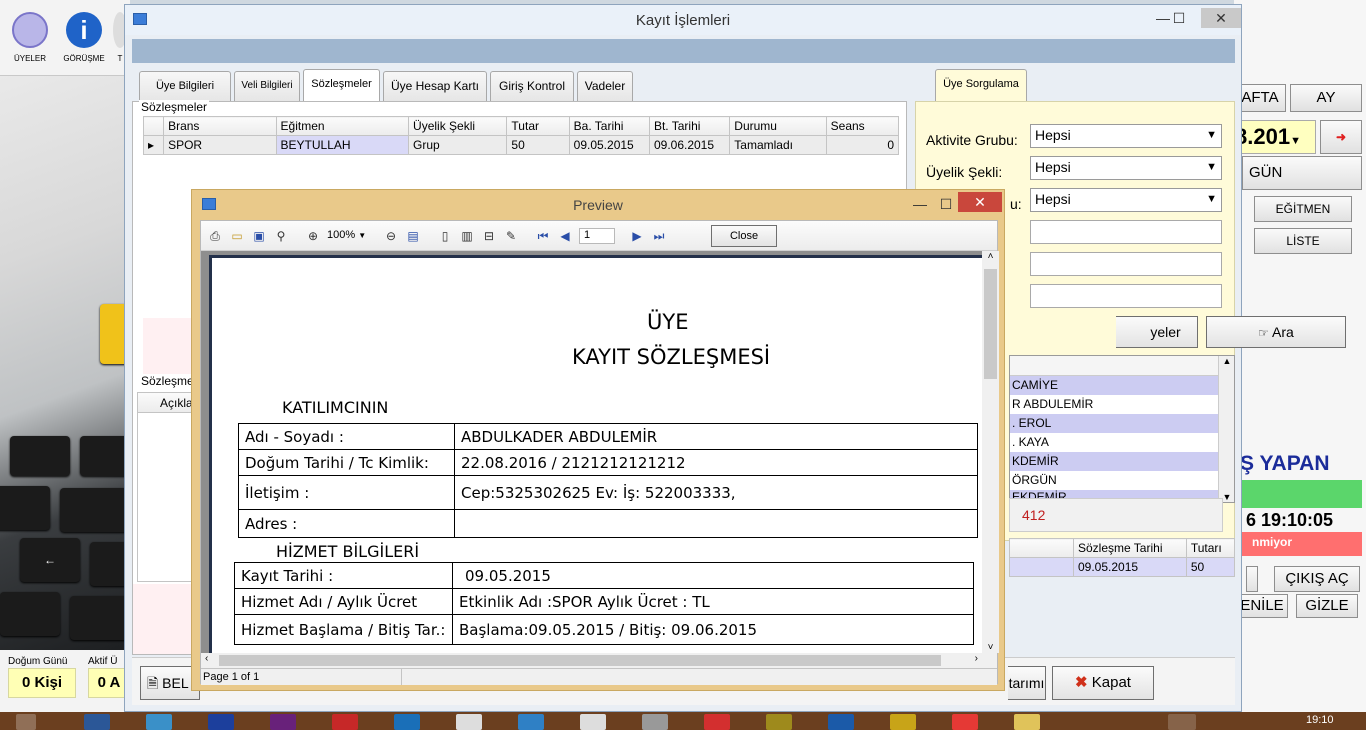  What do you see at coordinates (1326, 98) in the screenshot?
I see `month-button: AY` at bounding box center [1326, 98].